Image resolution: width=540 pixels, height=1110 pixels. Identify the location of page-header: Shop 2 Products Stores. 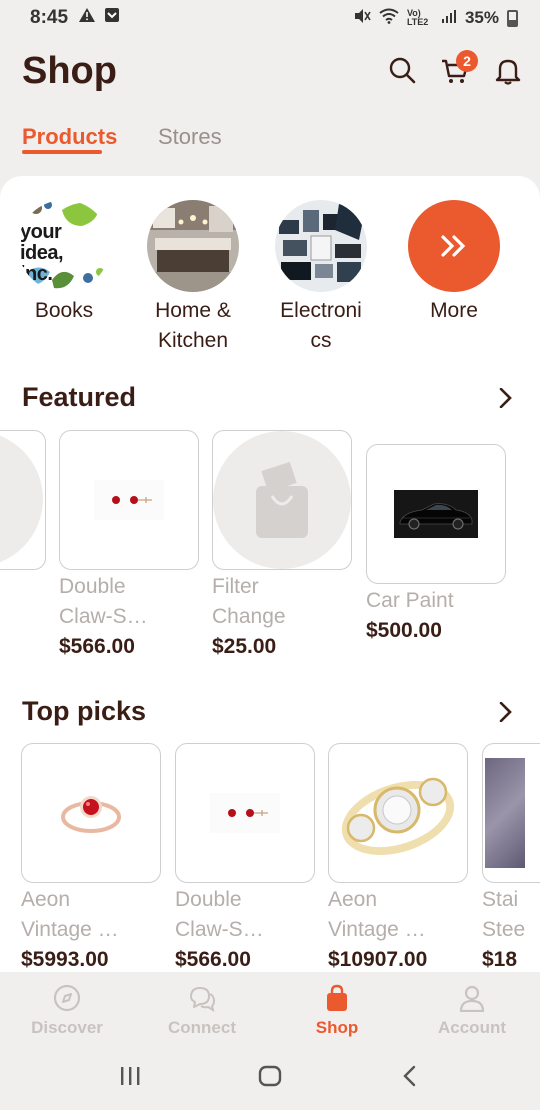
(270, 106).